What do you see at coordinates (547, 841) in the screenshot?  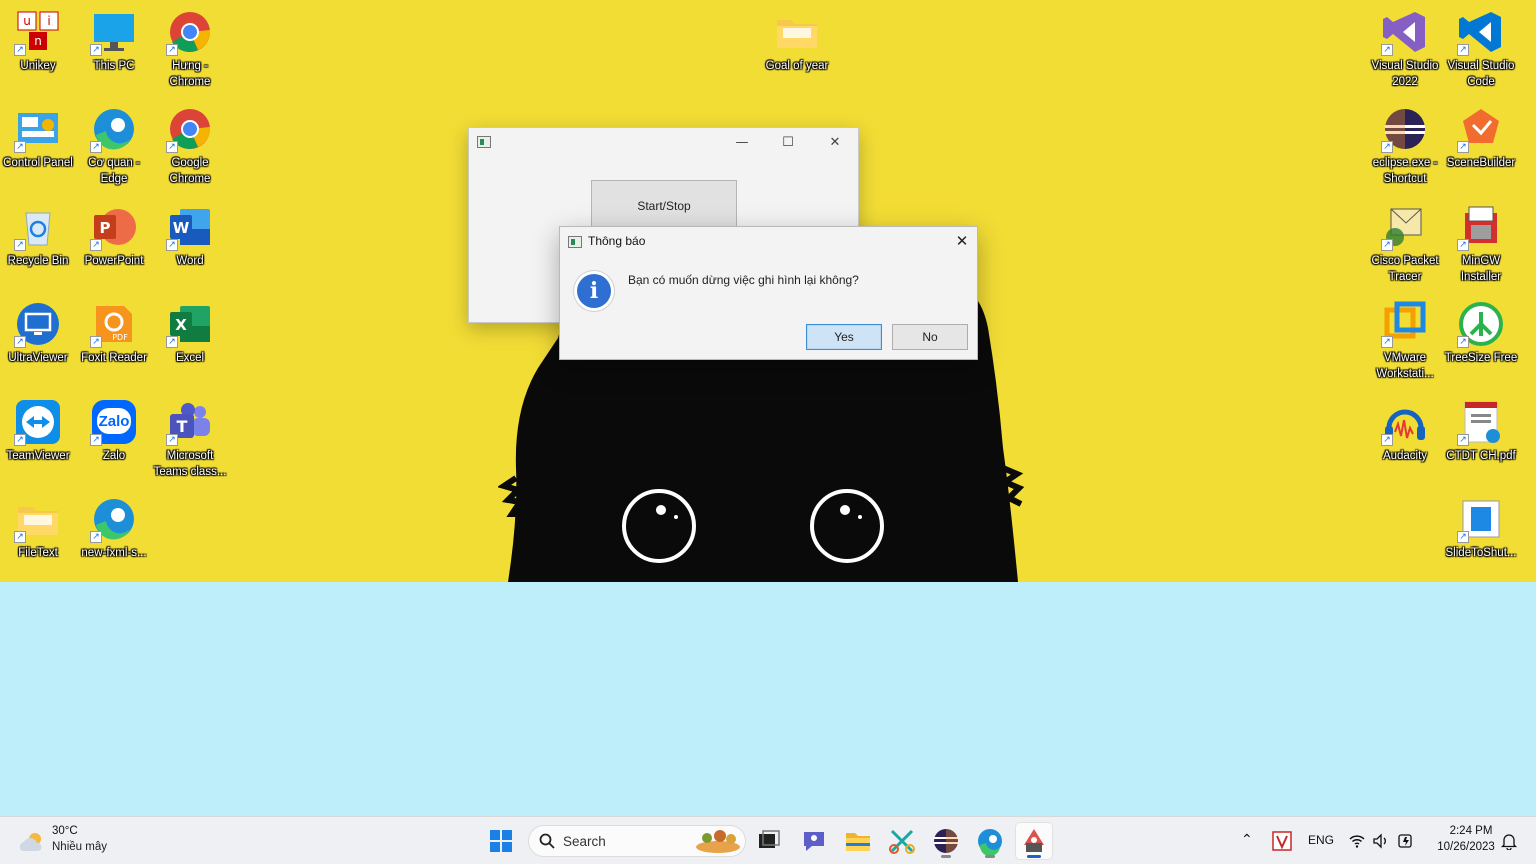 I see `search-icon` at bounding box center [547, 841].